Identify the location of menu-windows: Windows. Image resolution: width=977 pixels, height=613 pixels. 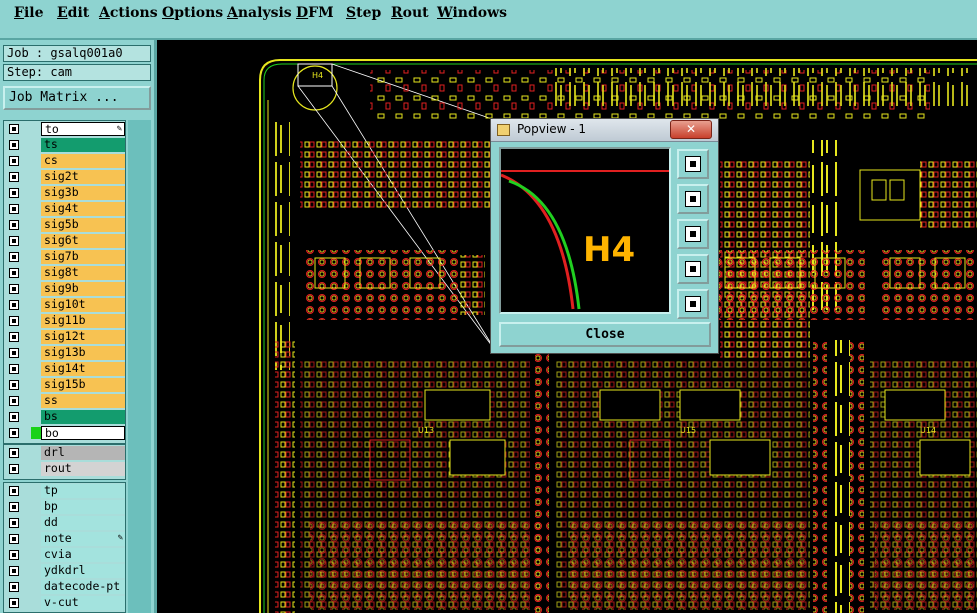
(472, 13).